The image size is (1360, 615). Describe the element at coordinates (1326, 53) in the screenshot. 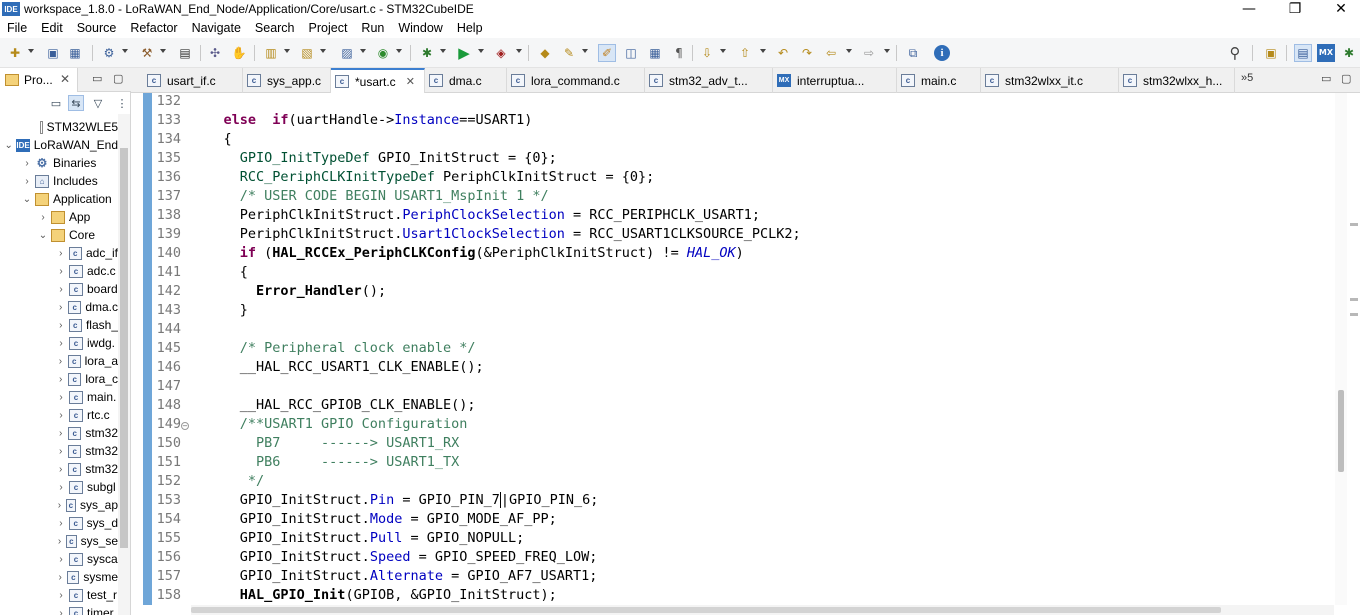

I see `mx-perspective-icon: MX` at that location.